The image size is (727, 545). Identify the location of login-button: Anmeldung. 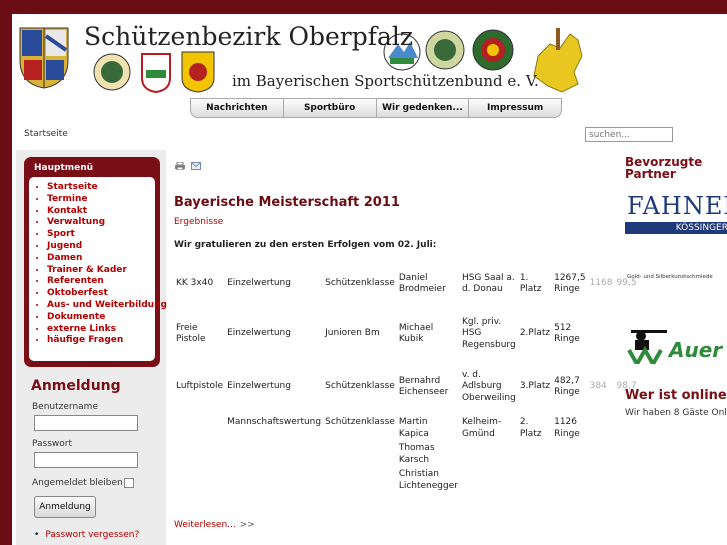
(65, 507).